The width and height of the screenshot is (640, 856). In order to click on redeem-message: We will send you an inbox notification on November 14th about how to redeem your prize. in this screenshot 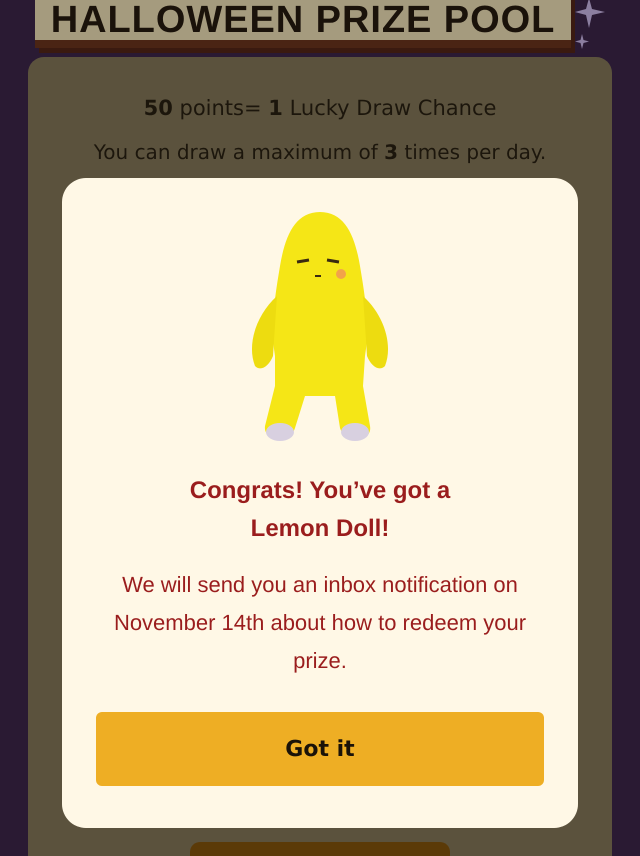, I will do `click(320, 623)`.